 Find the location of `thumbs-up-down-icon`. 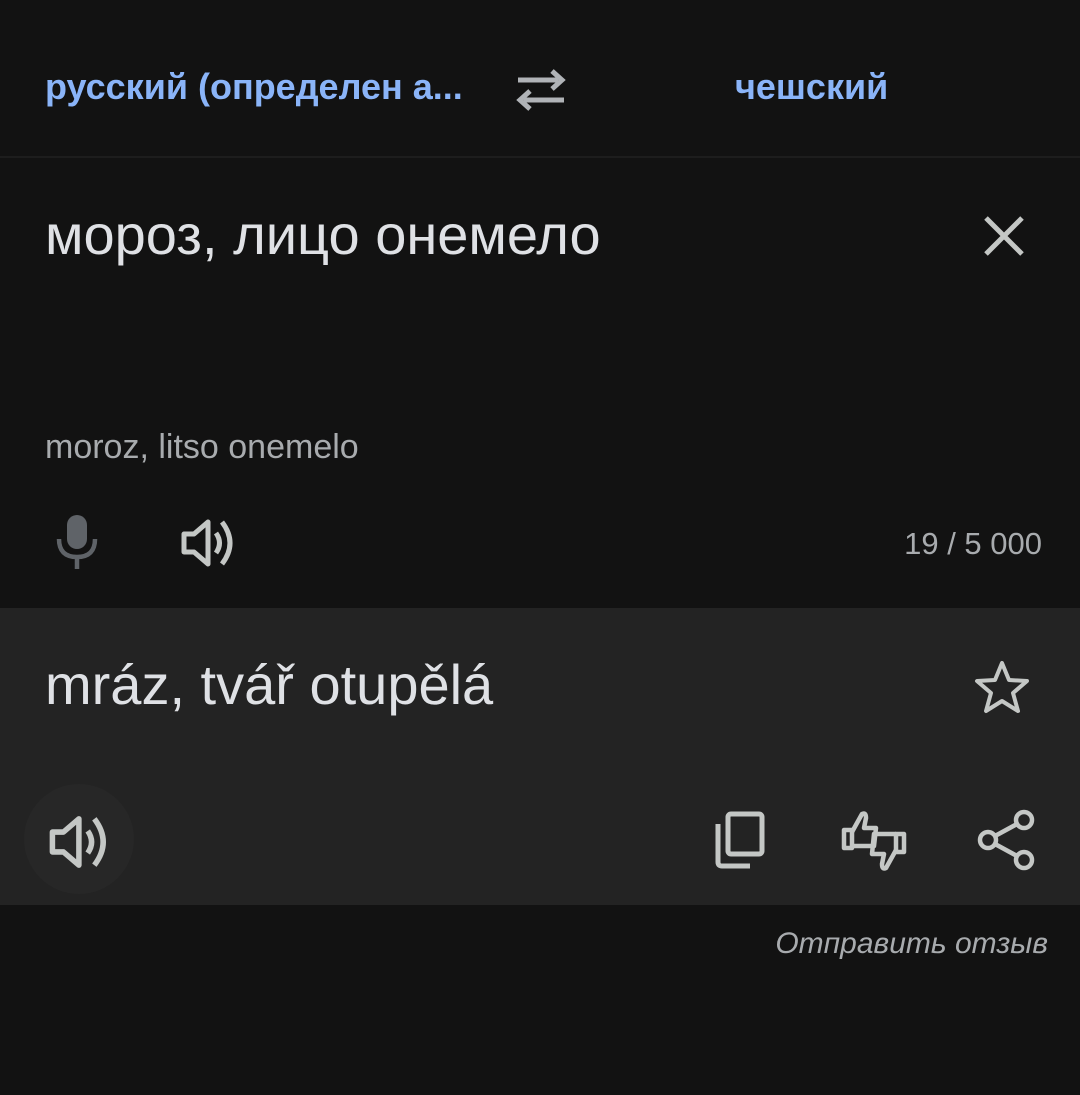

thumbs-up-down-icon is located at coordinates (874, 840).